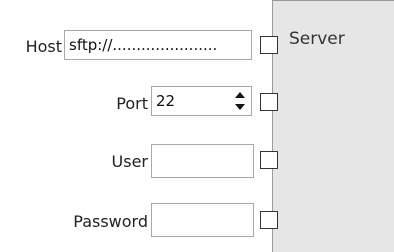 This screenshot has height=252, width=394. What do you see at coordinates (110, 221) in the screenshot?
I see `password-label: Password` at bounding box center [110, 221].